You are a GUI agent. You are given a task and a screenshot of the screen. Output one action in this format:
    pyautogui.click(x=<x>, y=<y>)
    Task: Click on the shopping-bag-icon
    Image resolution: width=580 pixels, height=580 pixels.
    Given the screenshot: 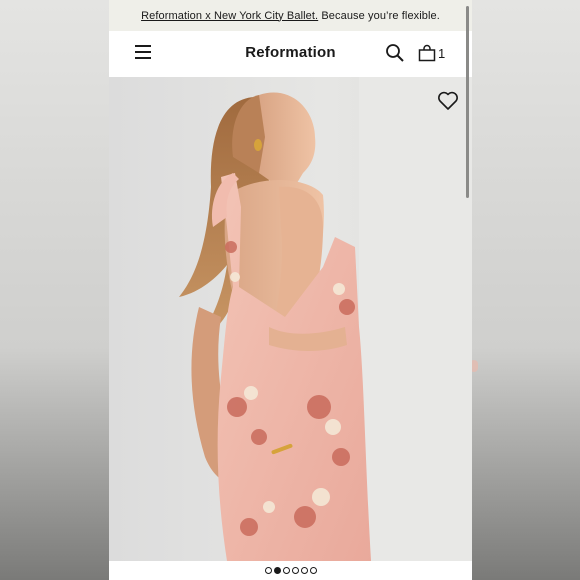 What is the action you would take?
    pyautogui.click(x=427, y=53)
    